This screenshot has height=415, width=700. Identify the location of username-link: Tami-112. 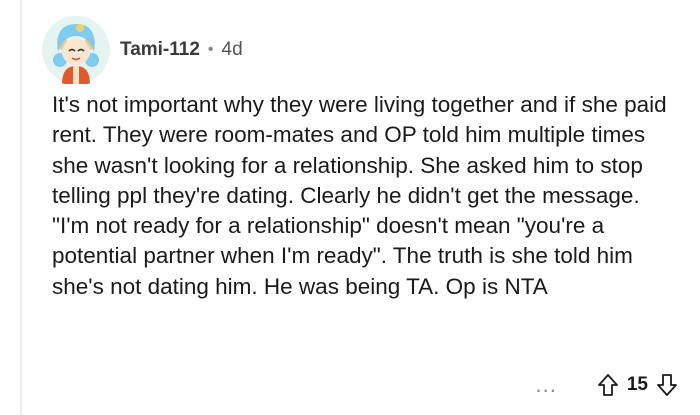
(160, 50).